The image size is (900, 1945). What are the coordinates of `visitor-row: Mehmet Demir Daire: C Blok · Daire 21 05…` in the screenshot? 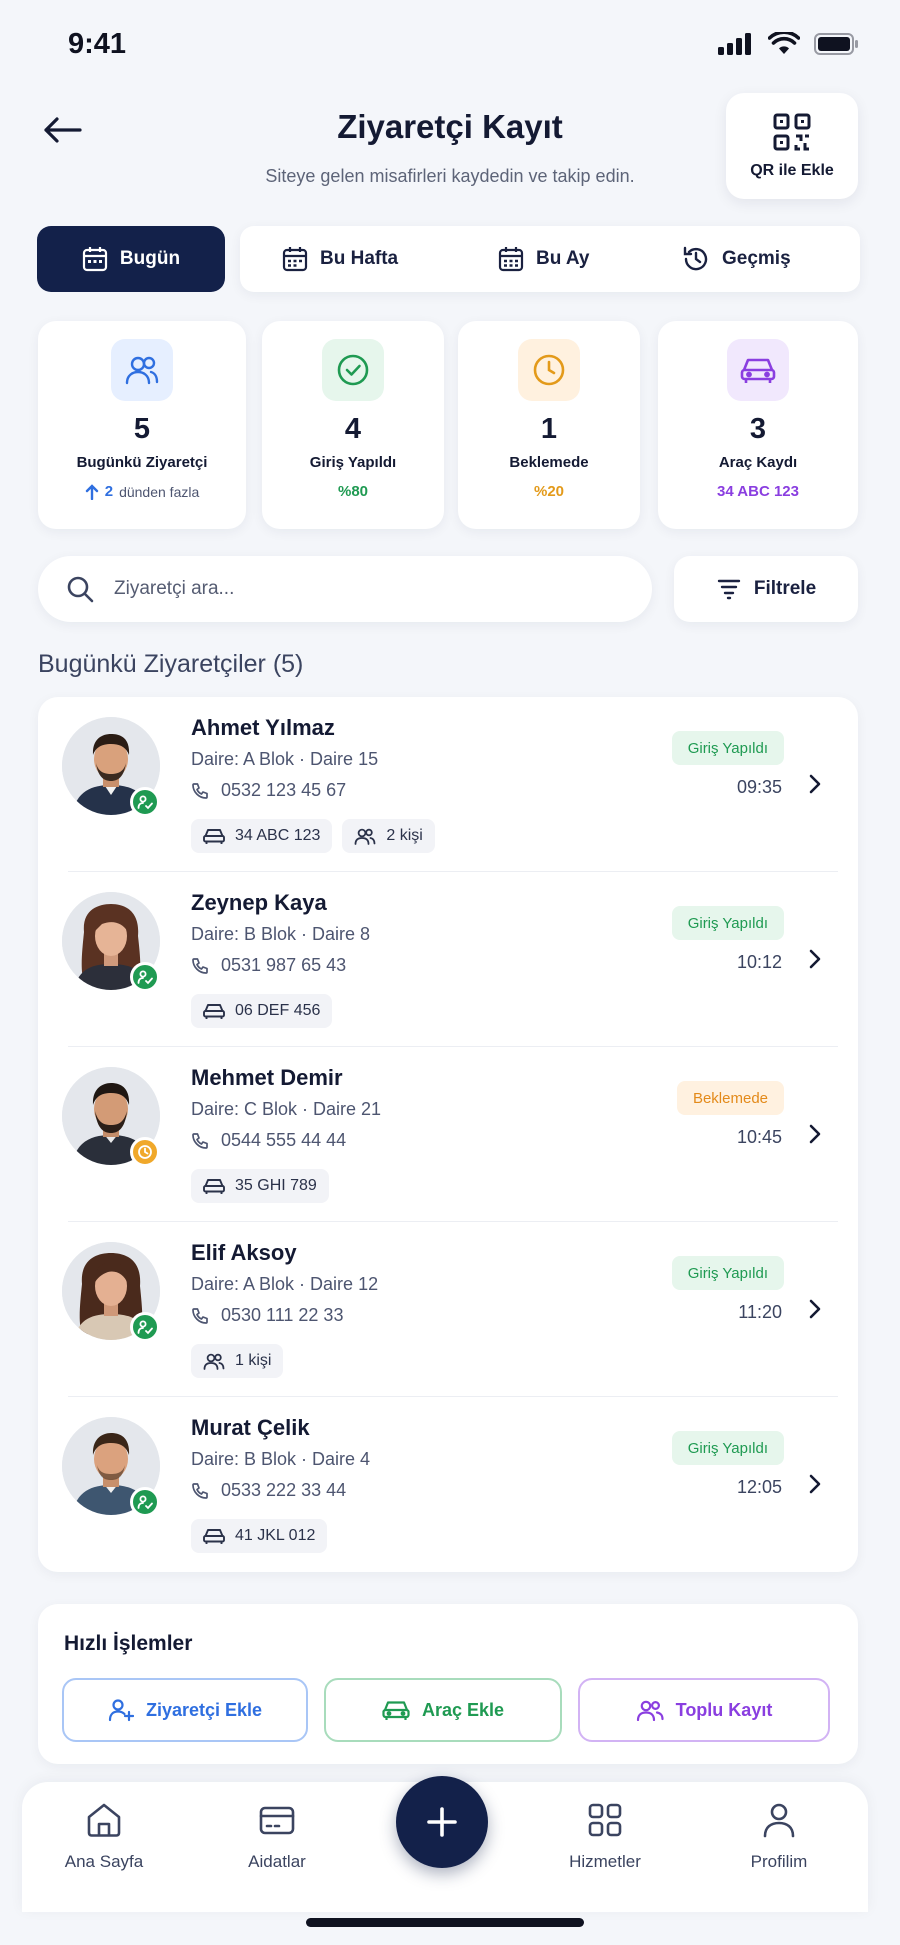 It's located at (448, 1134).